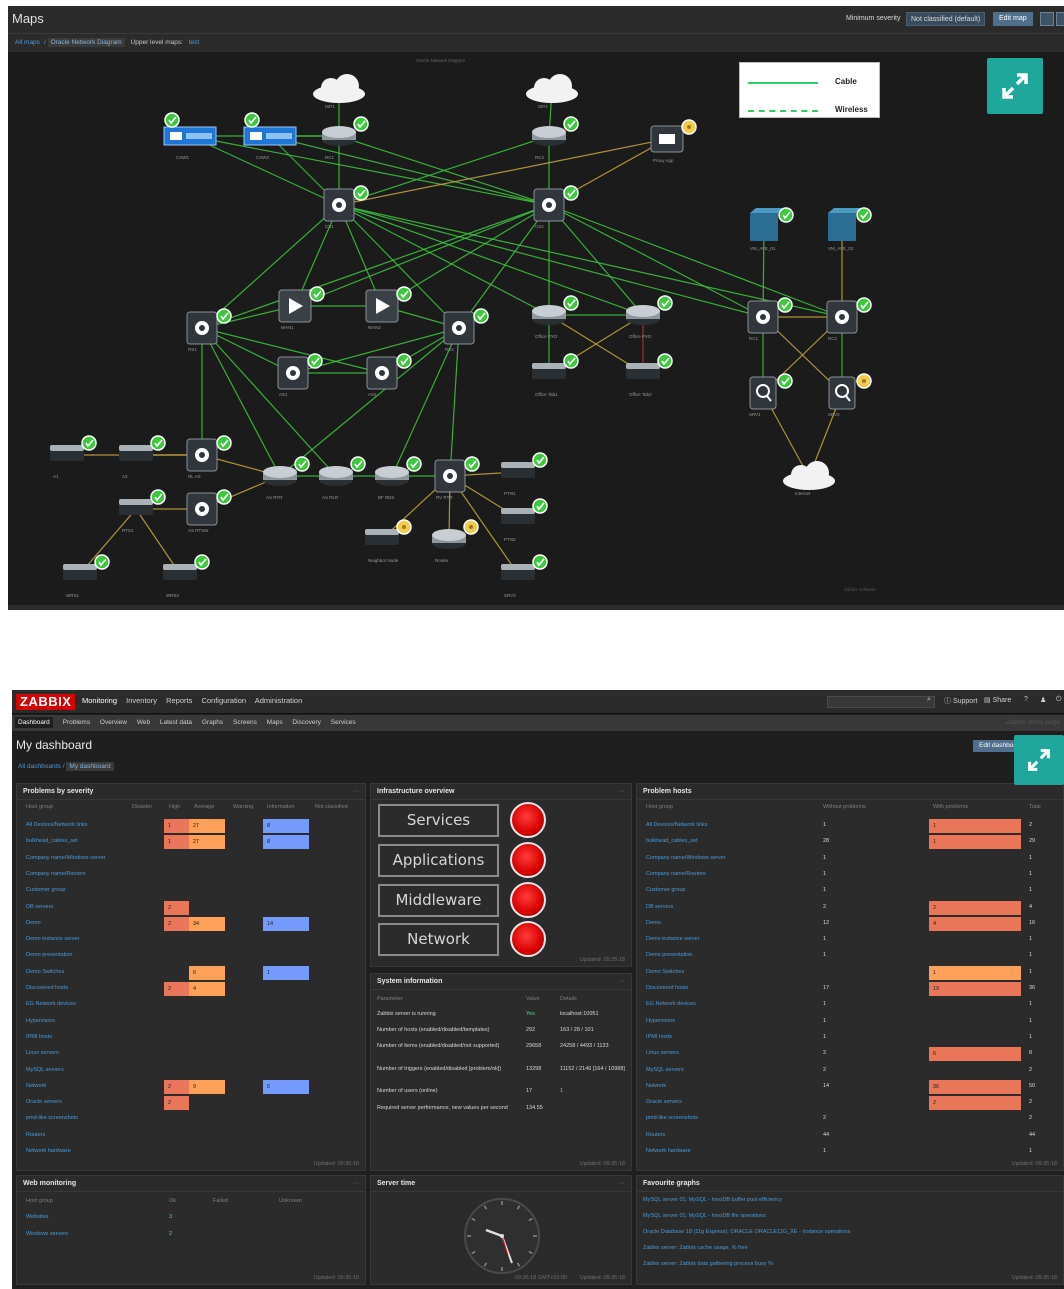  Describe the element at coordinates (929, 700) in the screenshot. I see `search-icon: ⌕` at that location.